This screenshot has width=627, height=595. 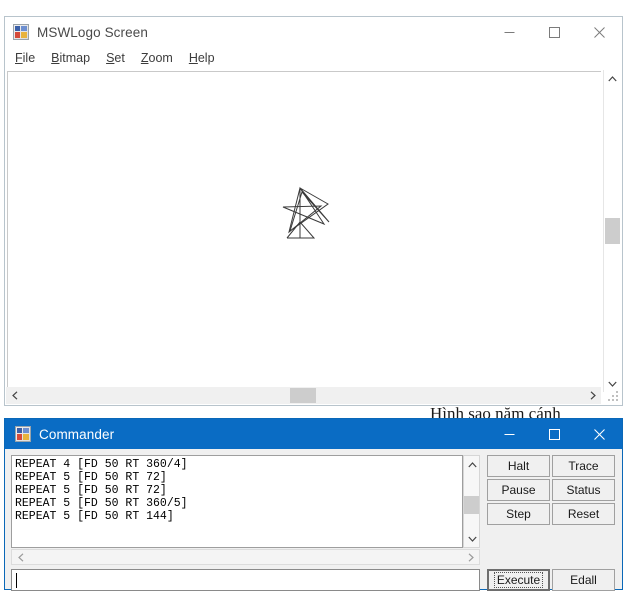 I want to click on edall-button: Edall, so click(x=583, y=580).